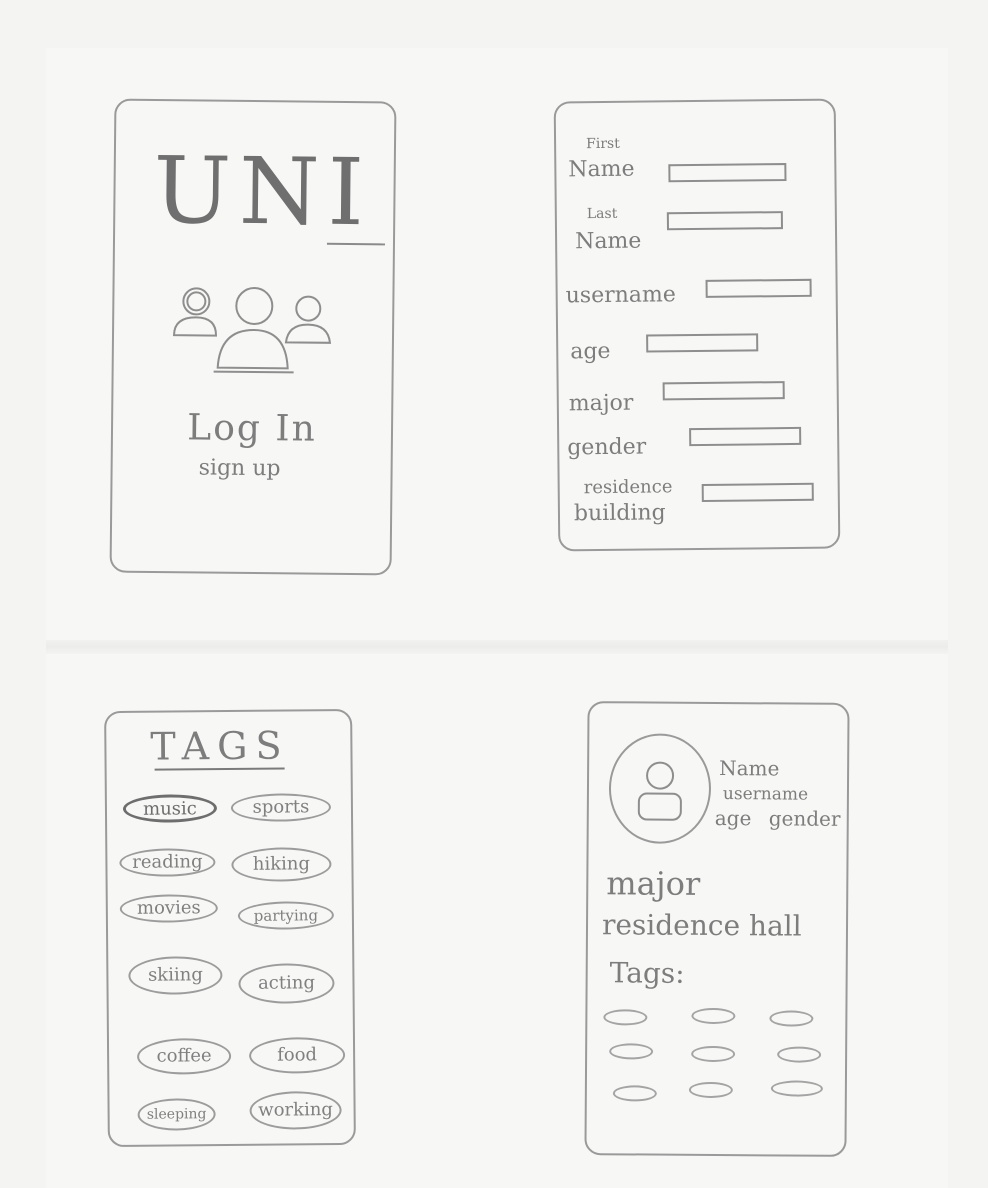  I want to click on avatar, so click(660, 788).